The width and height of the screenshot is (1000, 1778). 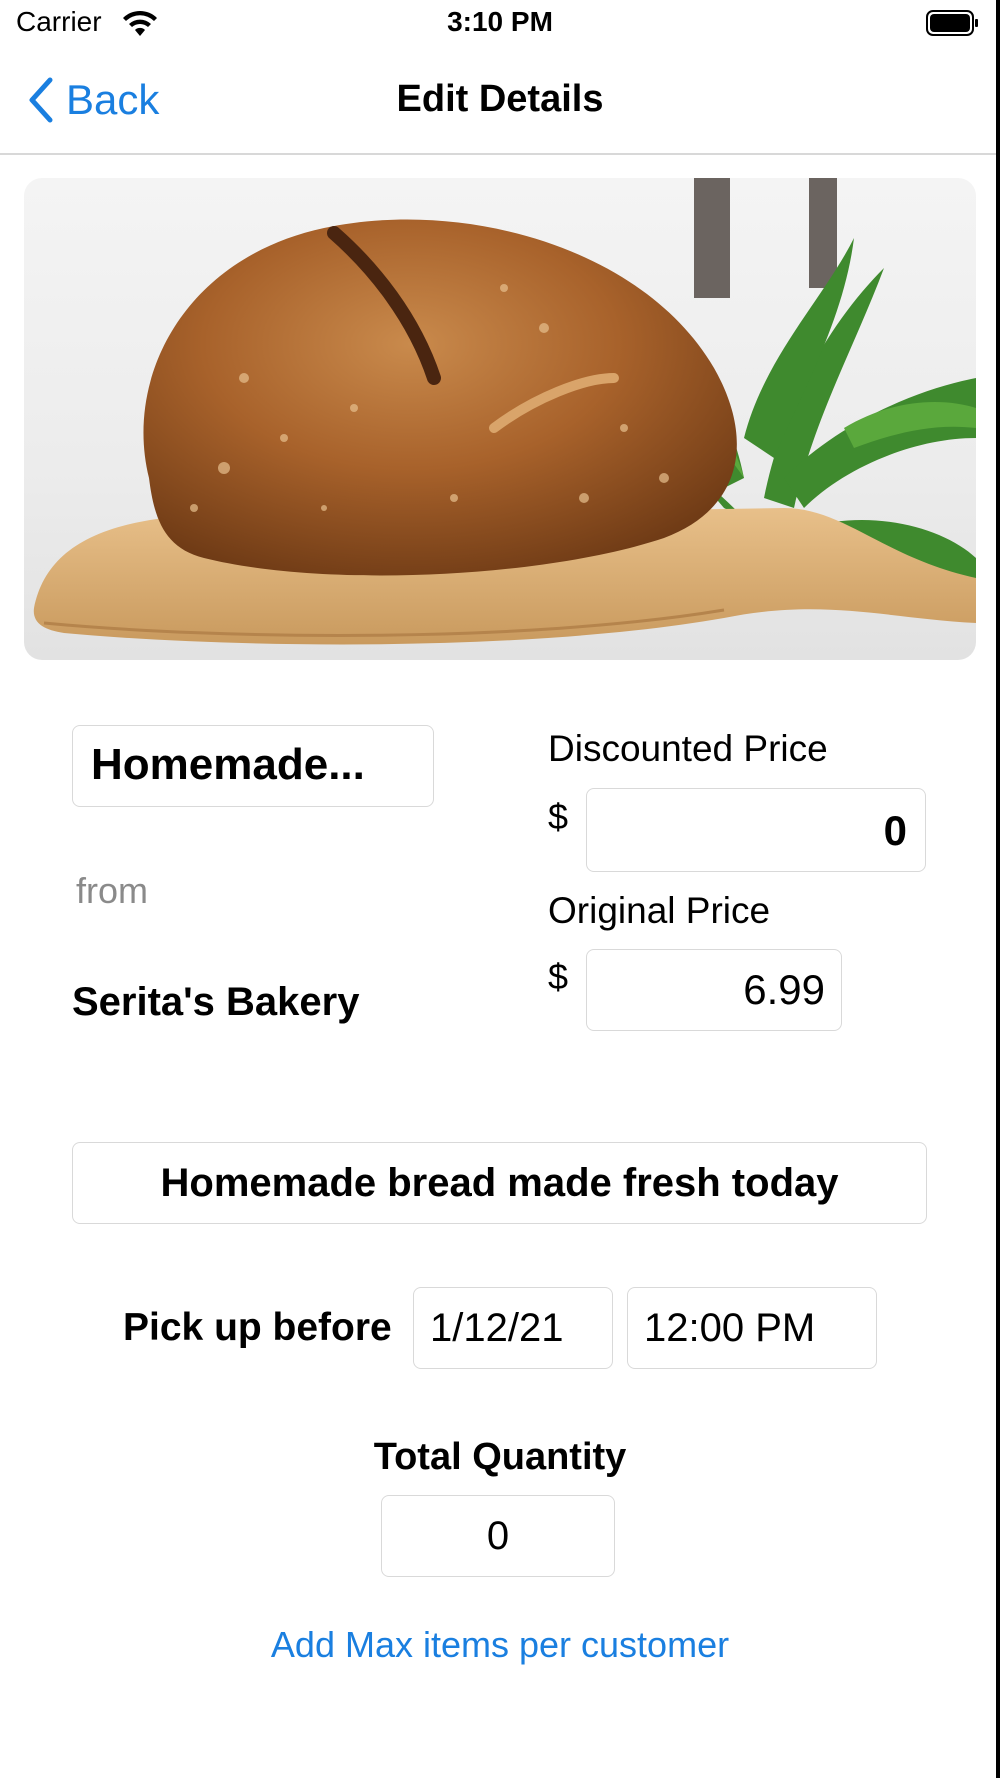 What do you see at coordinates (112, 890) in the screenshot?
I see `from-label: from` at bounding box center [112, 890].